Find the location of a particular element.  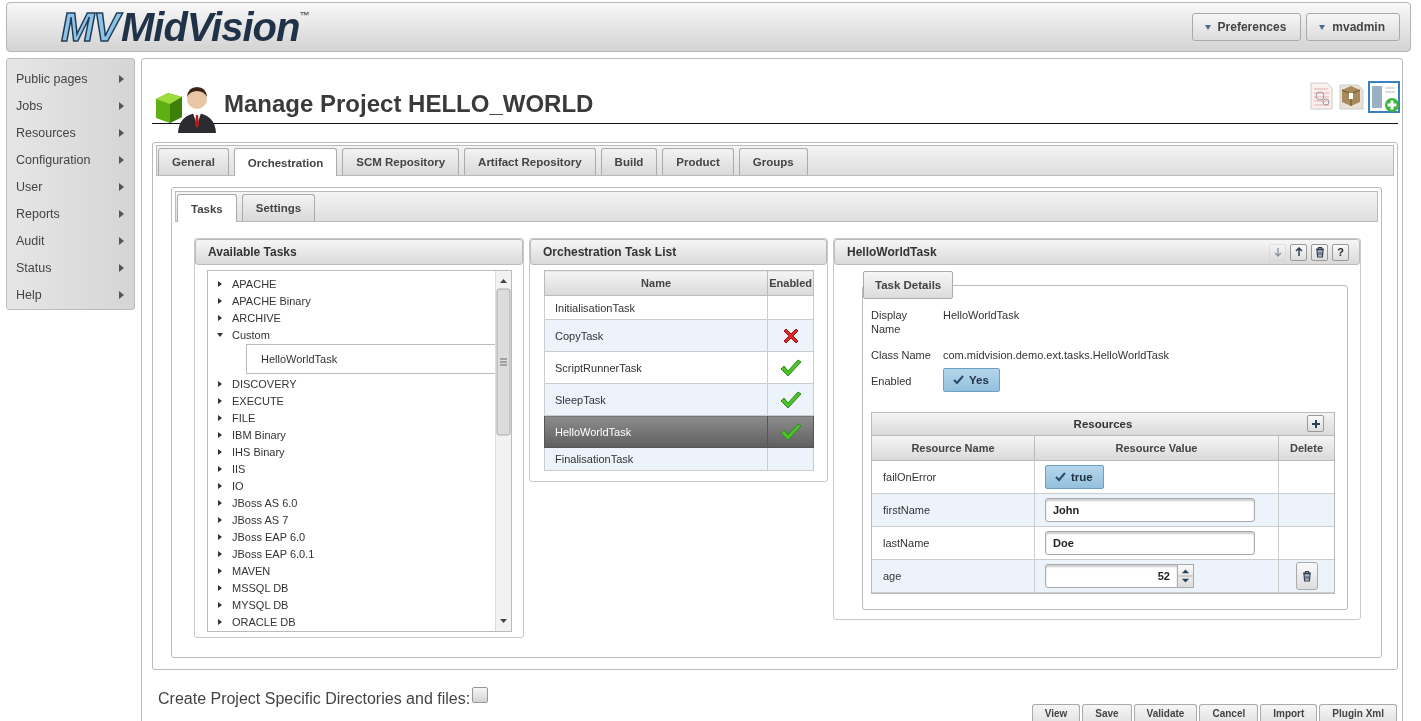

column-header: Name is located at coordinates (656, 283).